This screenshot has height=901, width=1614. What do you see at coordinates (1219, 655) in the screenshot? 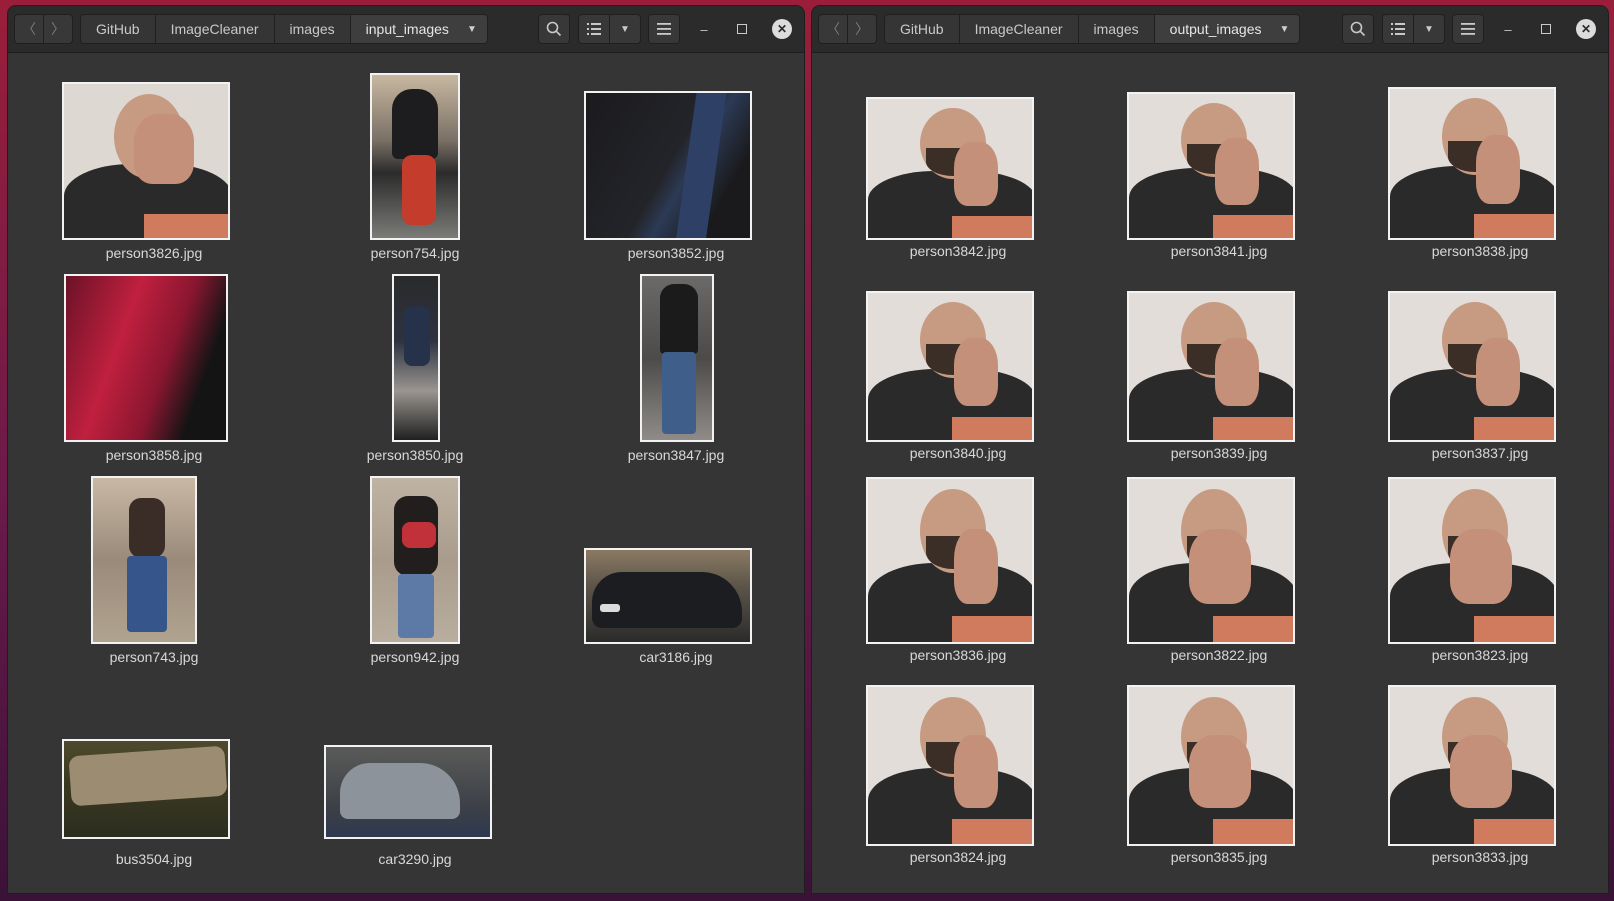
I see `file-name: person3822.jpg` at bounding box center [1219, 655].